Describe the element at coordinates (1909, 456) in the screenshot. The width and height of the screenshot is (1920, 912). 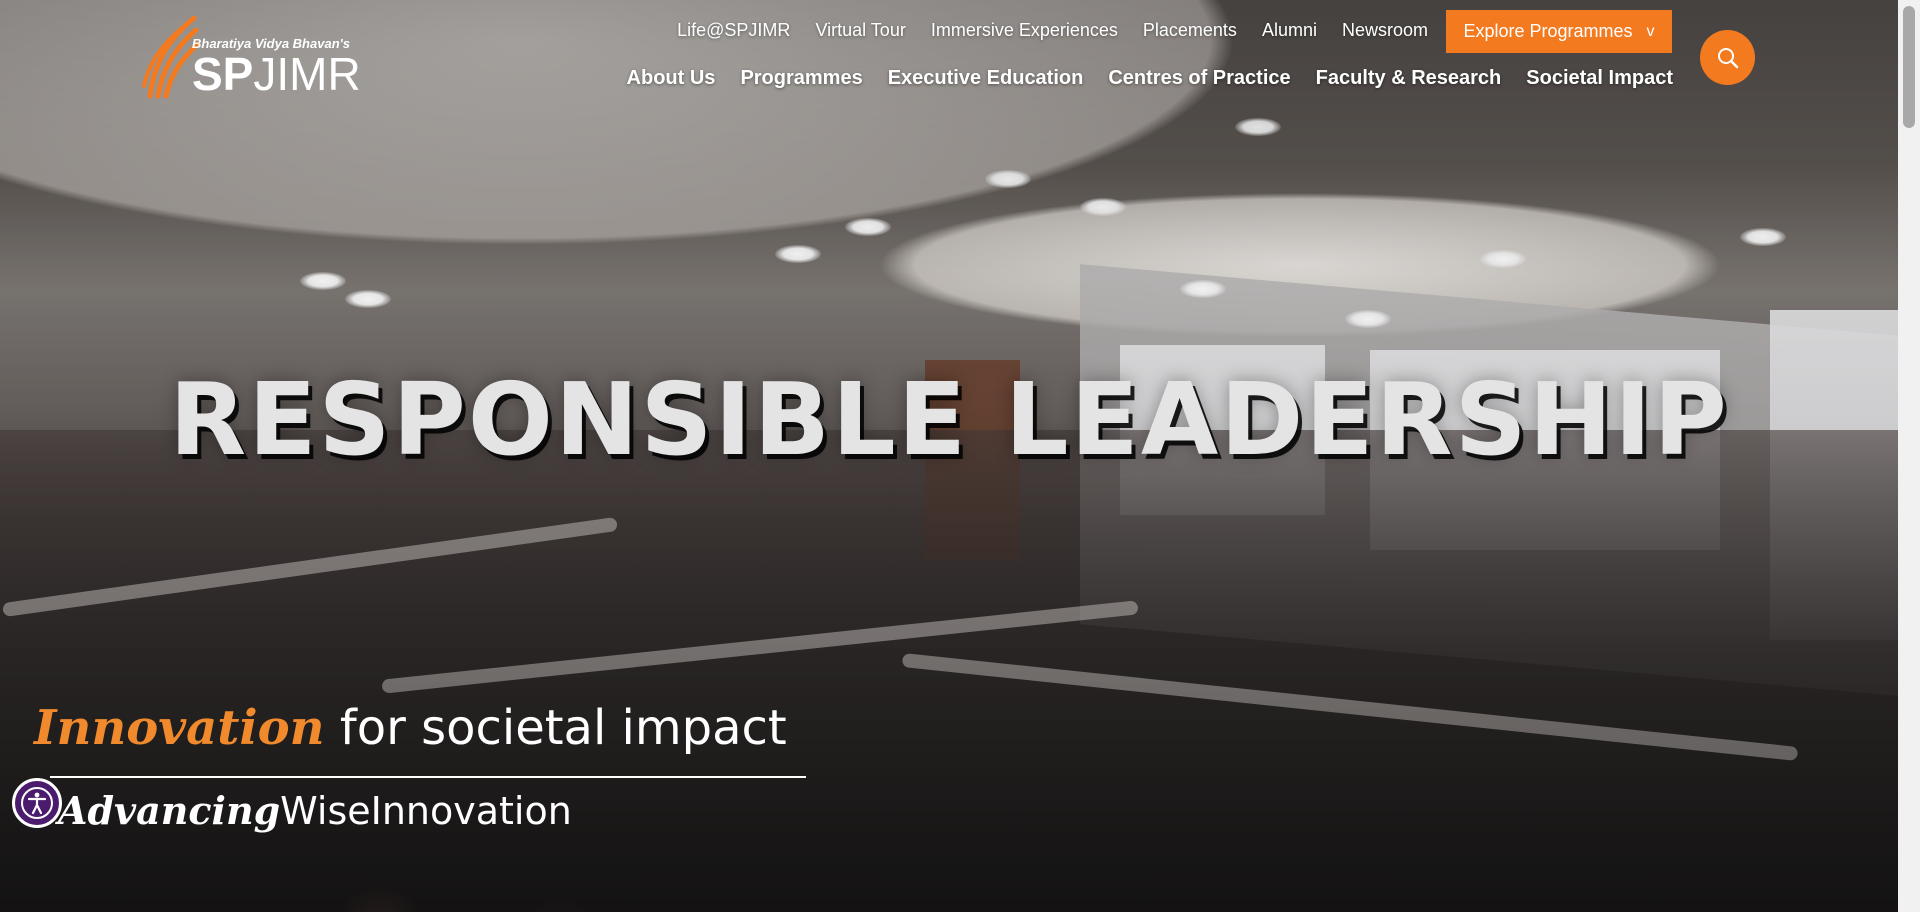
I see `scrollbar` at that location.